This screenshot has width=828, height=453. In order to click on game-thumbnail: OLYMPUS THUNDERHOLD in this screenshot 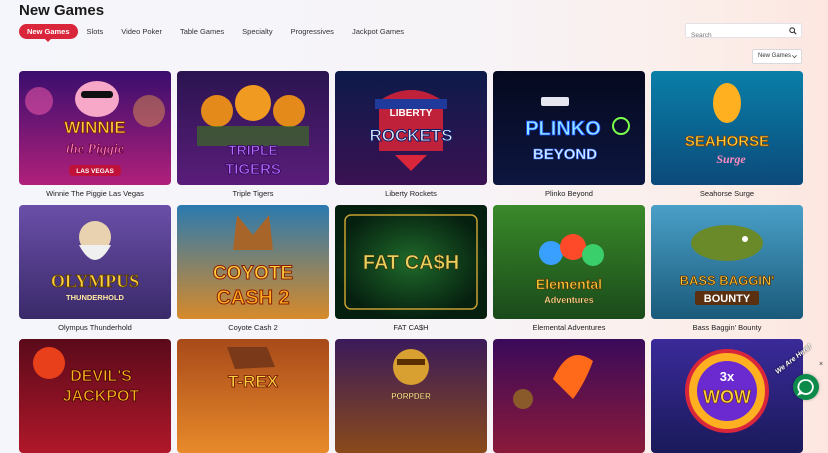, I will do `click(95, 262)`.